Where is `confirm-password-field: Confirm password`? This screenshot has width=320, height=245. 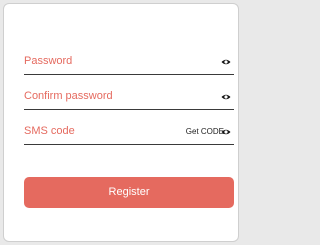 confirm-password-field: Confirm password is located at coordinates (129, 98).